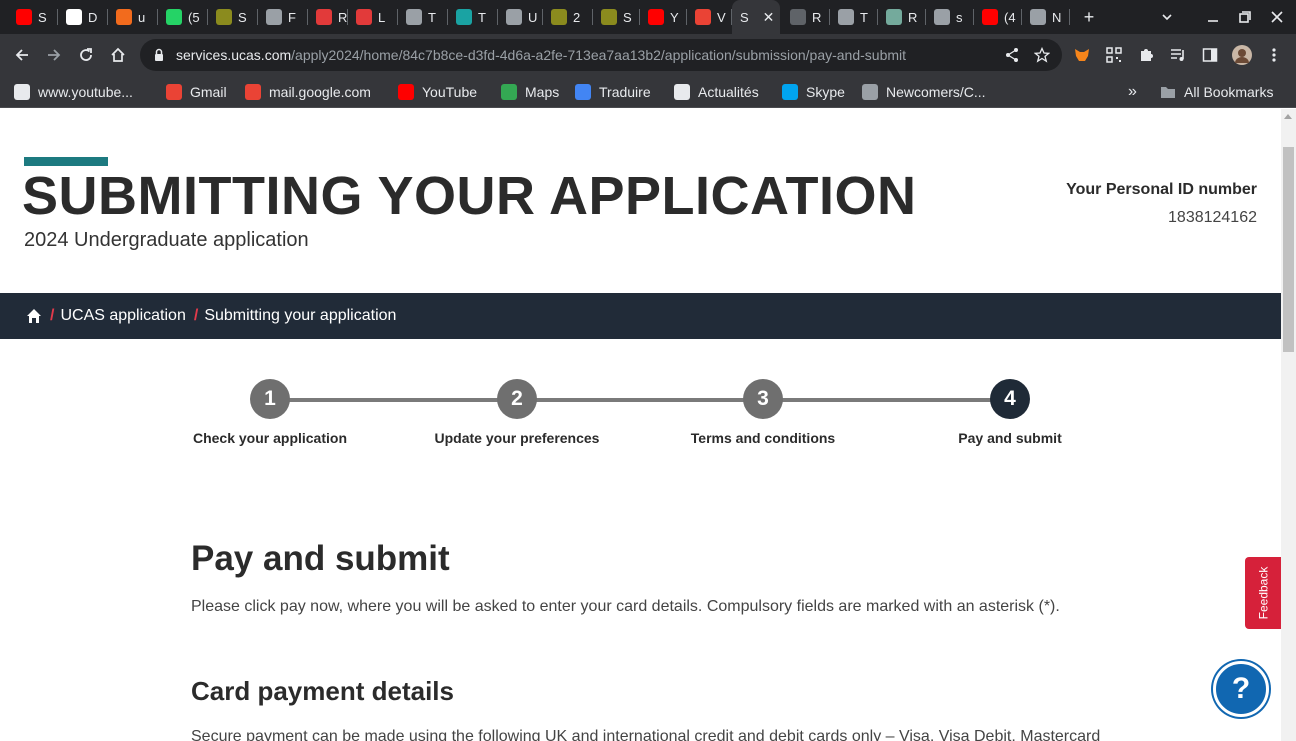 This screenshot has width=1296, height=741. Describe the element at coordinates (1242, 55) in the screenshot. I see `profile-avatar` at that location.